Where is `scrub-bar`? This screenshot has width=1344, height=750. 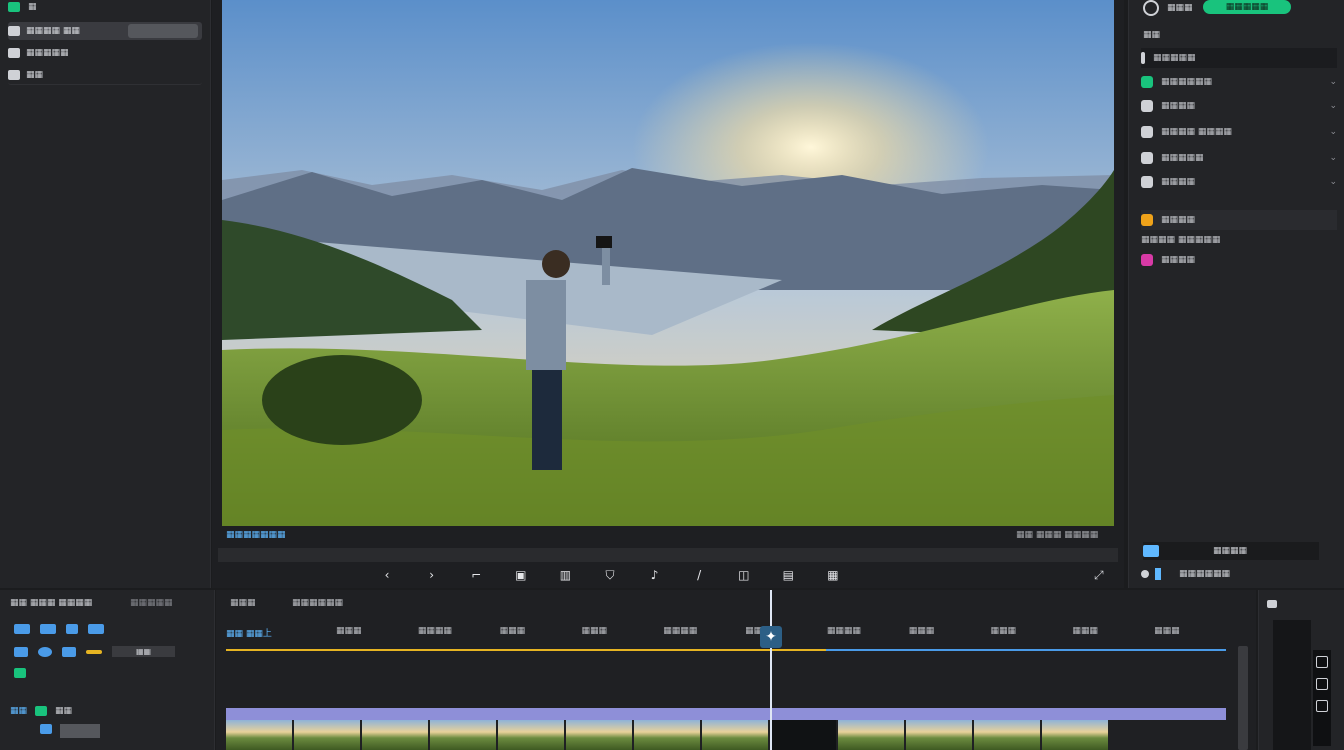
scrub-bar is located at coordinates (668, 555).